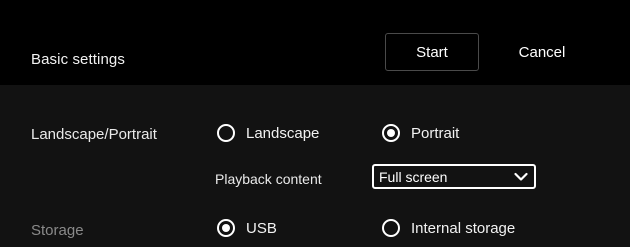 The width and height of the screenshot is (630, 247). I want to click on usb-radio-label: USB, so click(261, 228).